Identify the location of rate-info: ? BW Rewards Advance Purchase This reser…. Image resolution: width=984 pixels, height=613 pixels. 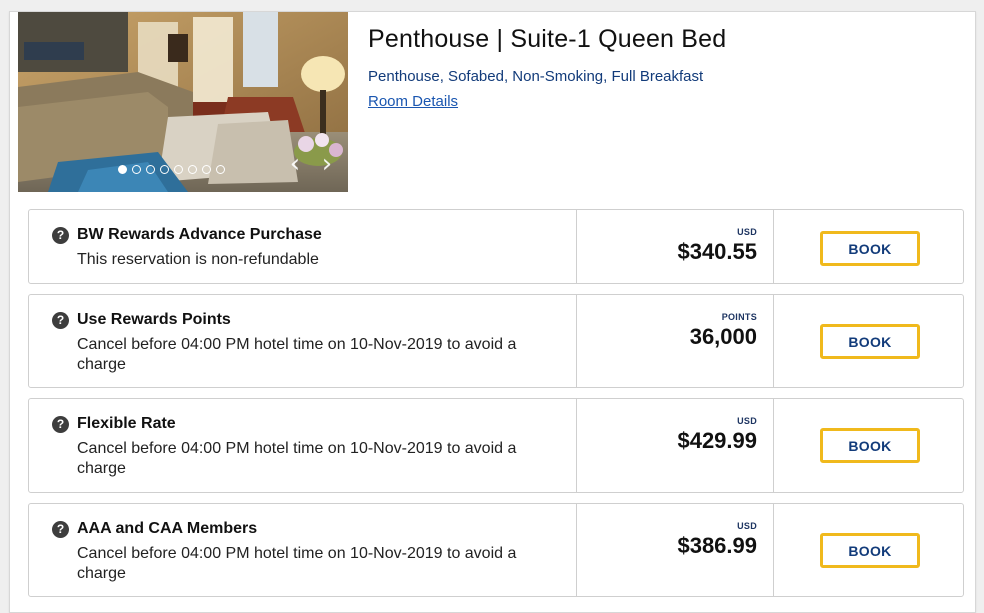
(302, 246).